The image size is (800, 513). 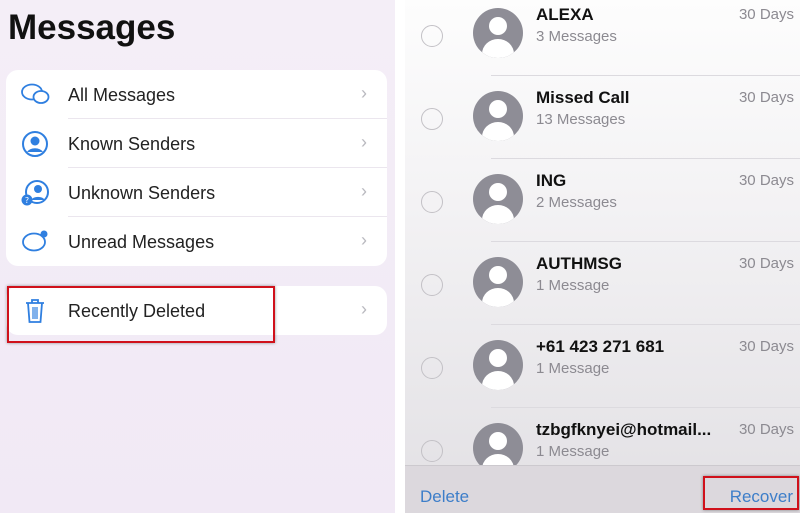 I want to click on filter-all-messages: All Messages ›, so click(x=196, y=94).